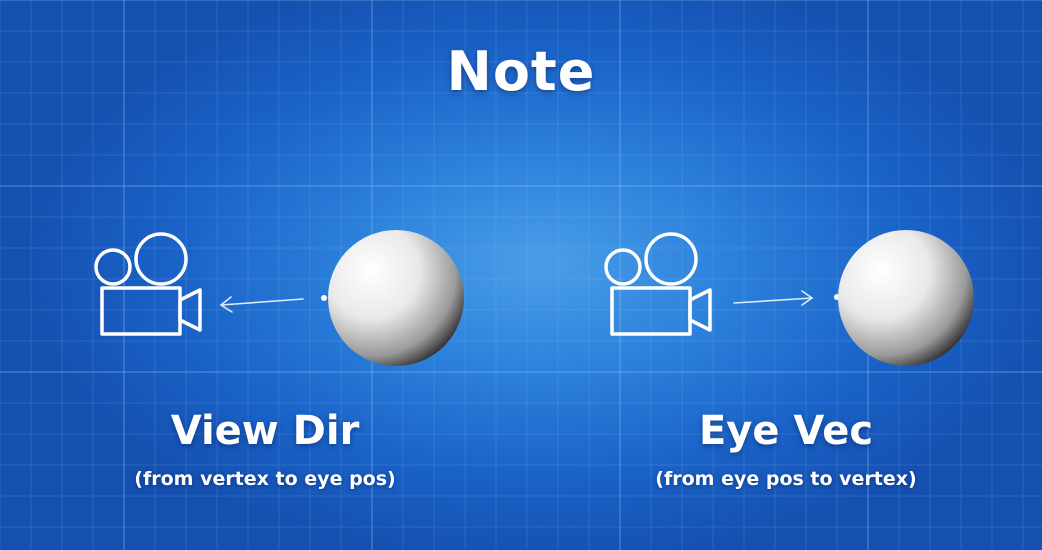 This screenshot has height=550, width=1042. I want to click on page-title: Note, so click(521, 71).